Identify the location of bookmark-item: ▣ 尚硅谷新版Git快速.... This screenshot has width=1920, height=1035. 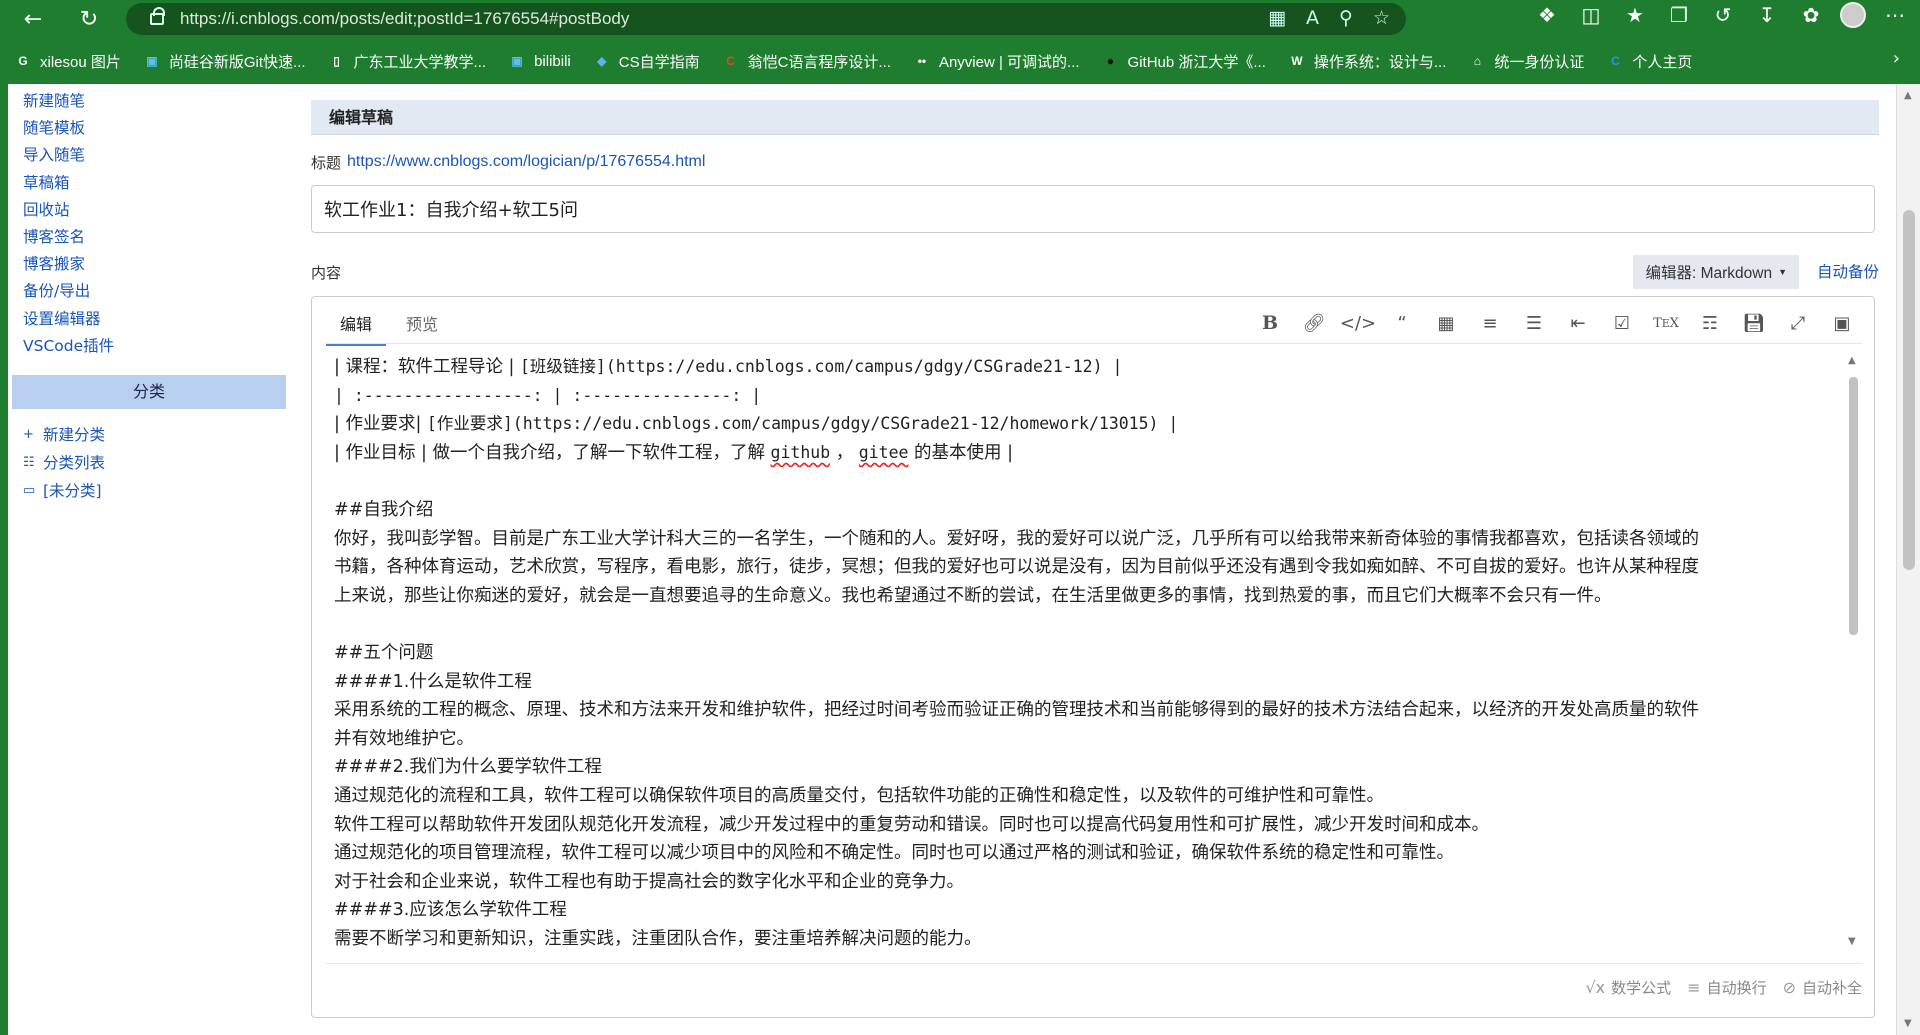
(224, 61).